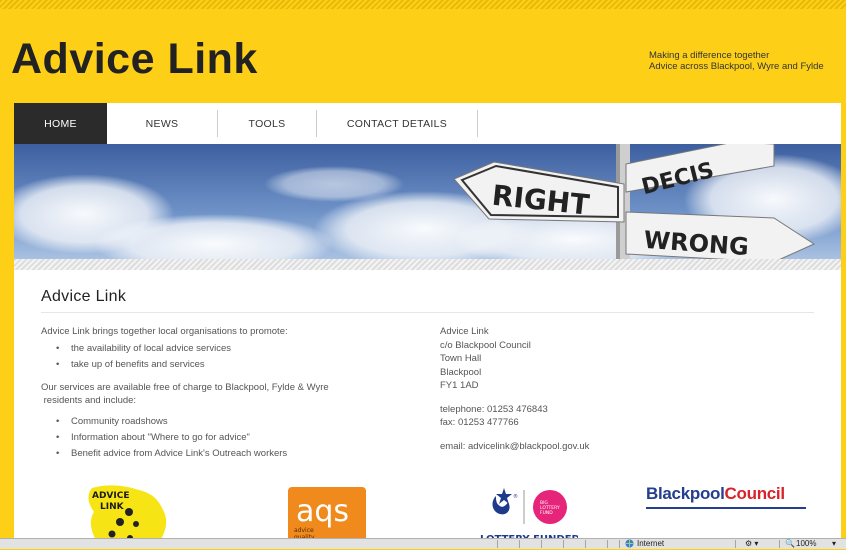 The width and height of the screenshot is (846, 550). Describe the element at coordinates (685, 493) in the screenshot. I see `blackpool-logo-part1: Blackpool` at that location.